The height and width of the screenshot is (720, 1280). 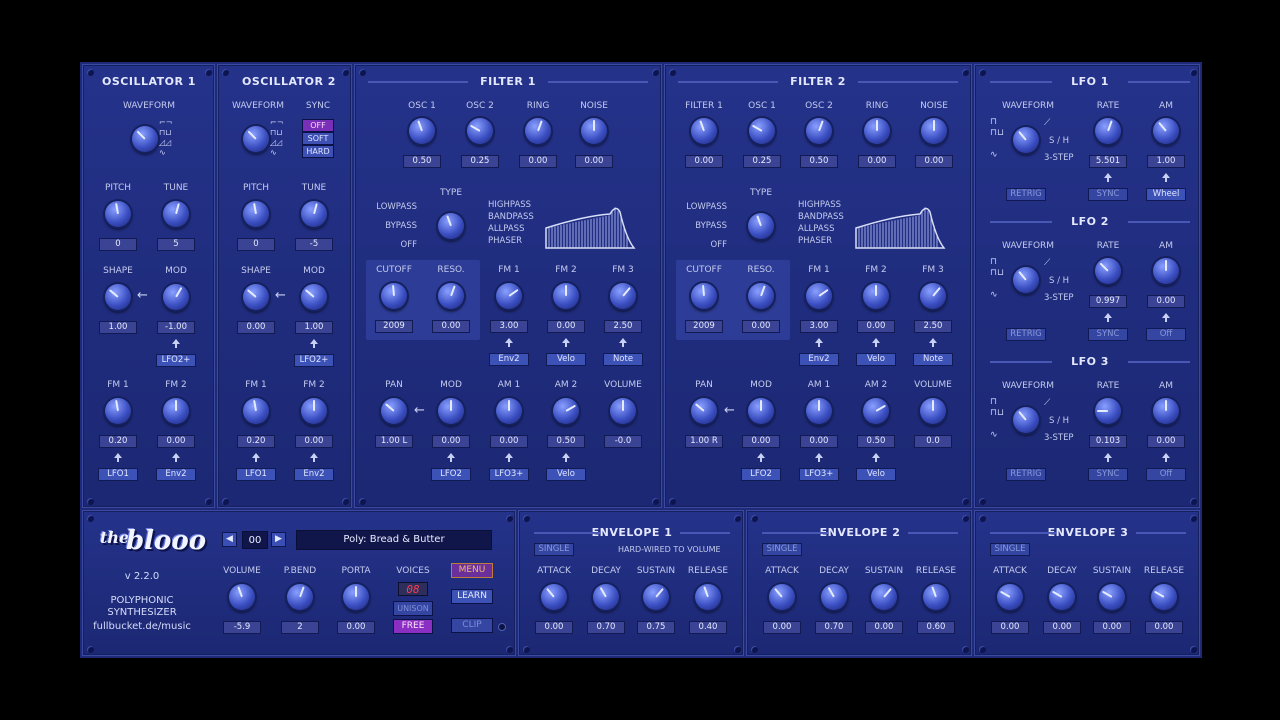 What do you see at coordinates (819, 131) in the screenshot?
I see `filter2-src-2-knob` at bounding box center [819, 131].